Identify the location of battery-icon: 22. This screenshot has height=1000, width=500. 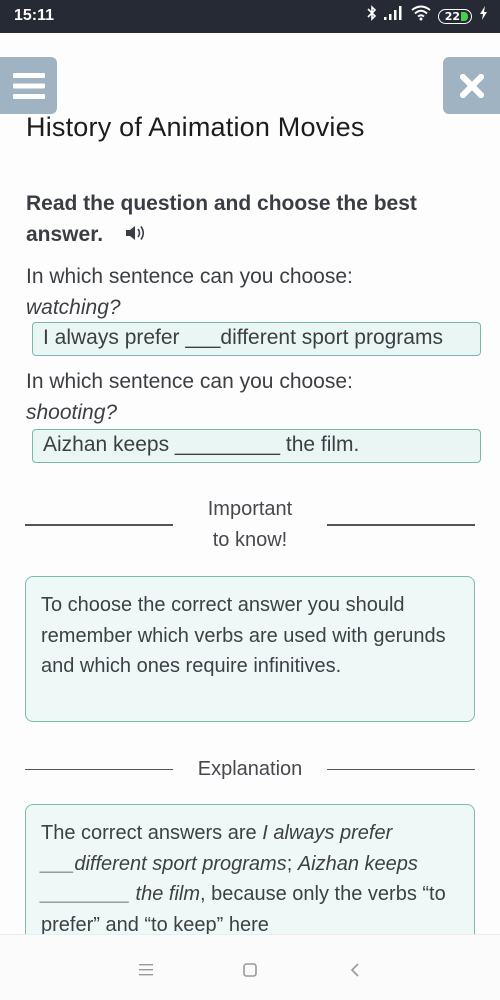
(454, 16).